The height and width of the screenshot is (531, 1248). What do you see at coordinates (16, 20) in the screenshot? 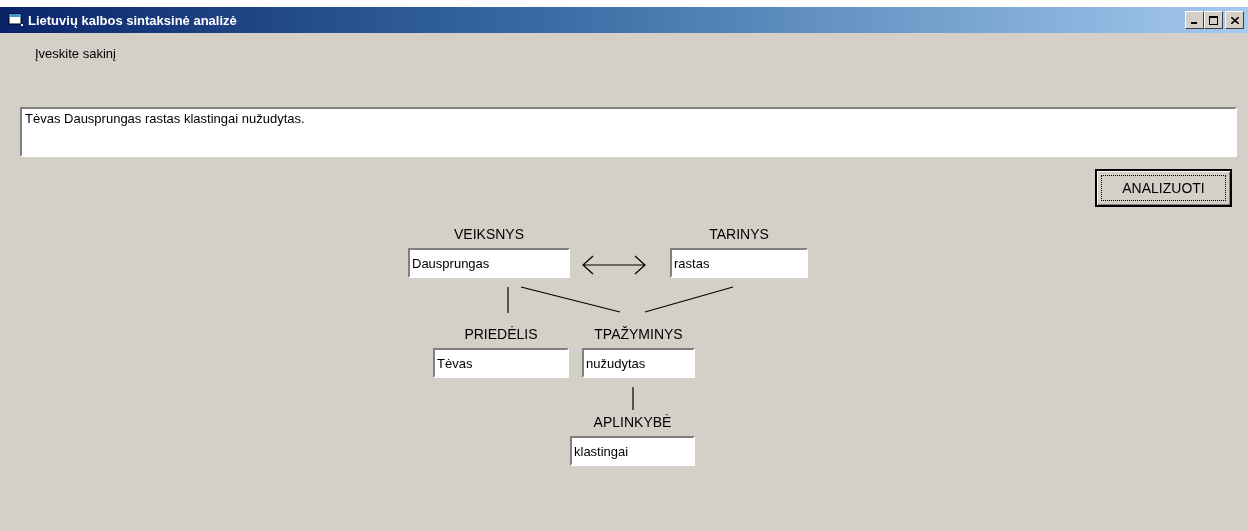
I see `window-icon` at bounding box center [16, 20].